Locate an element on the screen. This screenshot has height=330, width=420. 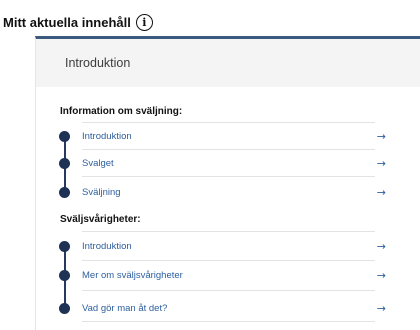
list-item-svaljning: Sväljning → is located at coordinates (231, 192).